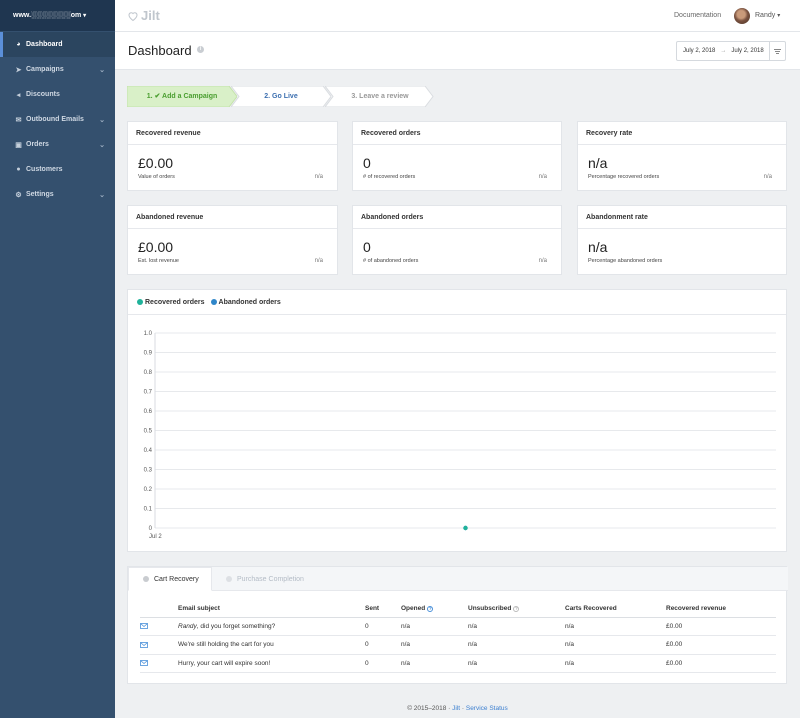 This screenshot has height=718, width=800. I want to click on email-subject: Randy, did you forget something?, so click(271, 626).